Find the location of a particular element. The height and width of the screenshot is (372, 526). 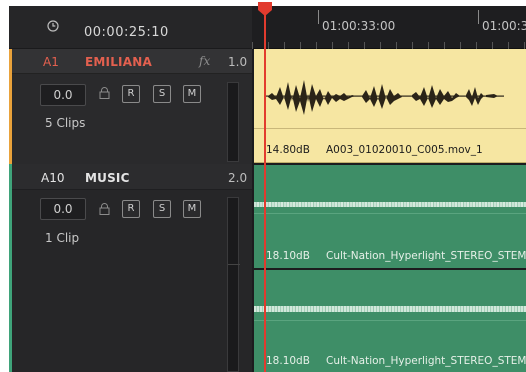

meter-divider is located at coordinates (234, 264).